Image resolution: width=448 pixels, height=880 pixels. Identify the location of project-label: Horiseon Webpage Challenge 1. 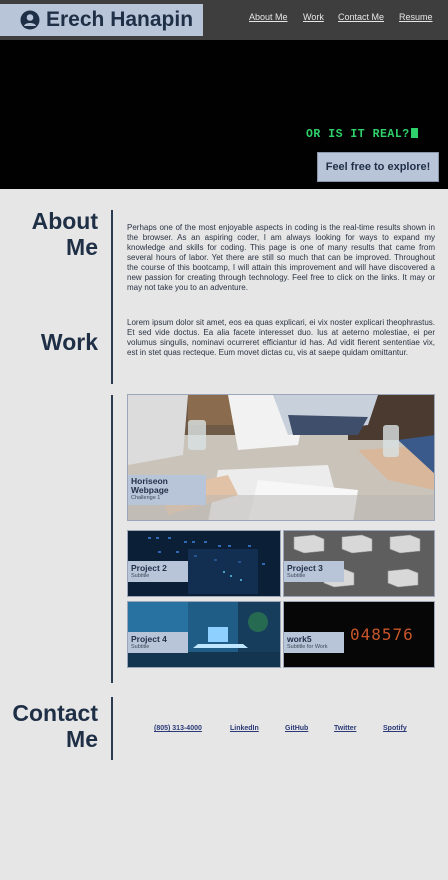
(167, 490).